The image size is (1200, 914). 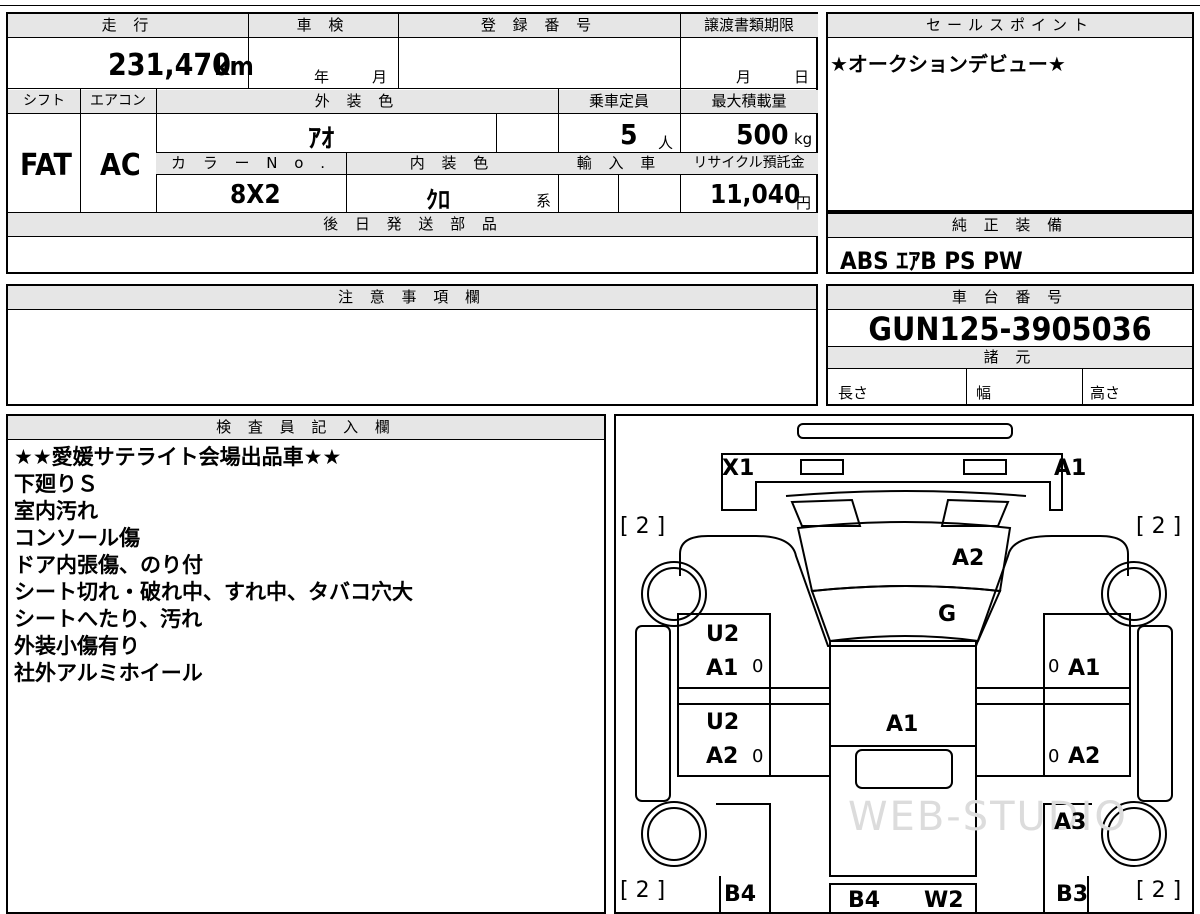 I want to click on remark-line: ★★愛媛サテライト会場出品車★★, so click(x=178, y=457).